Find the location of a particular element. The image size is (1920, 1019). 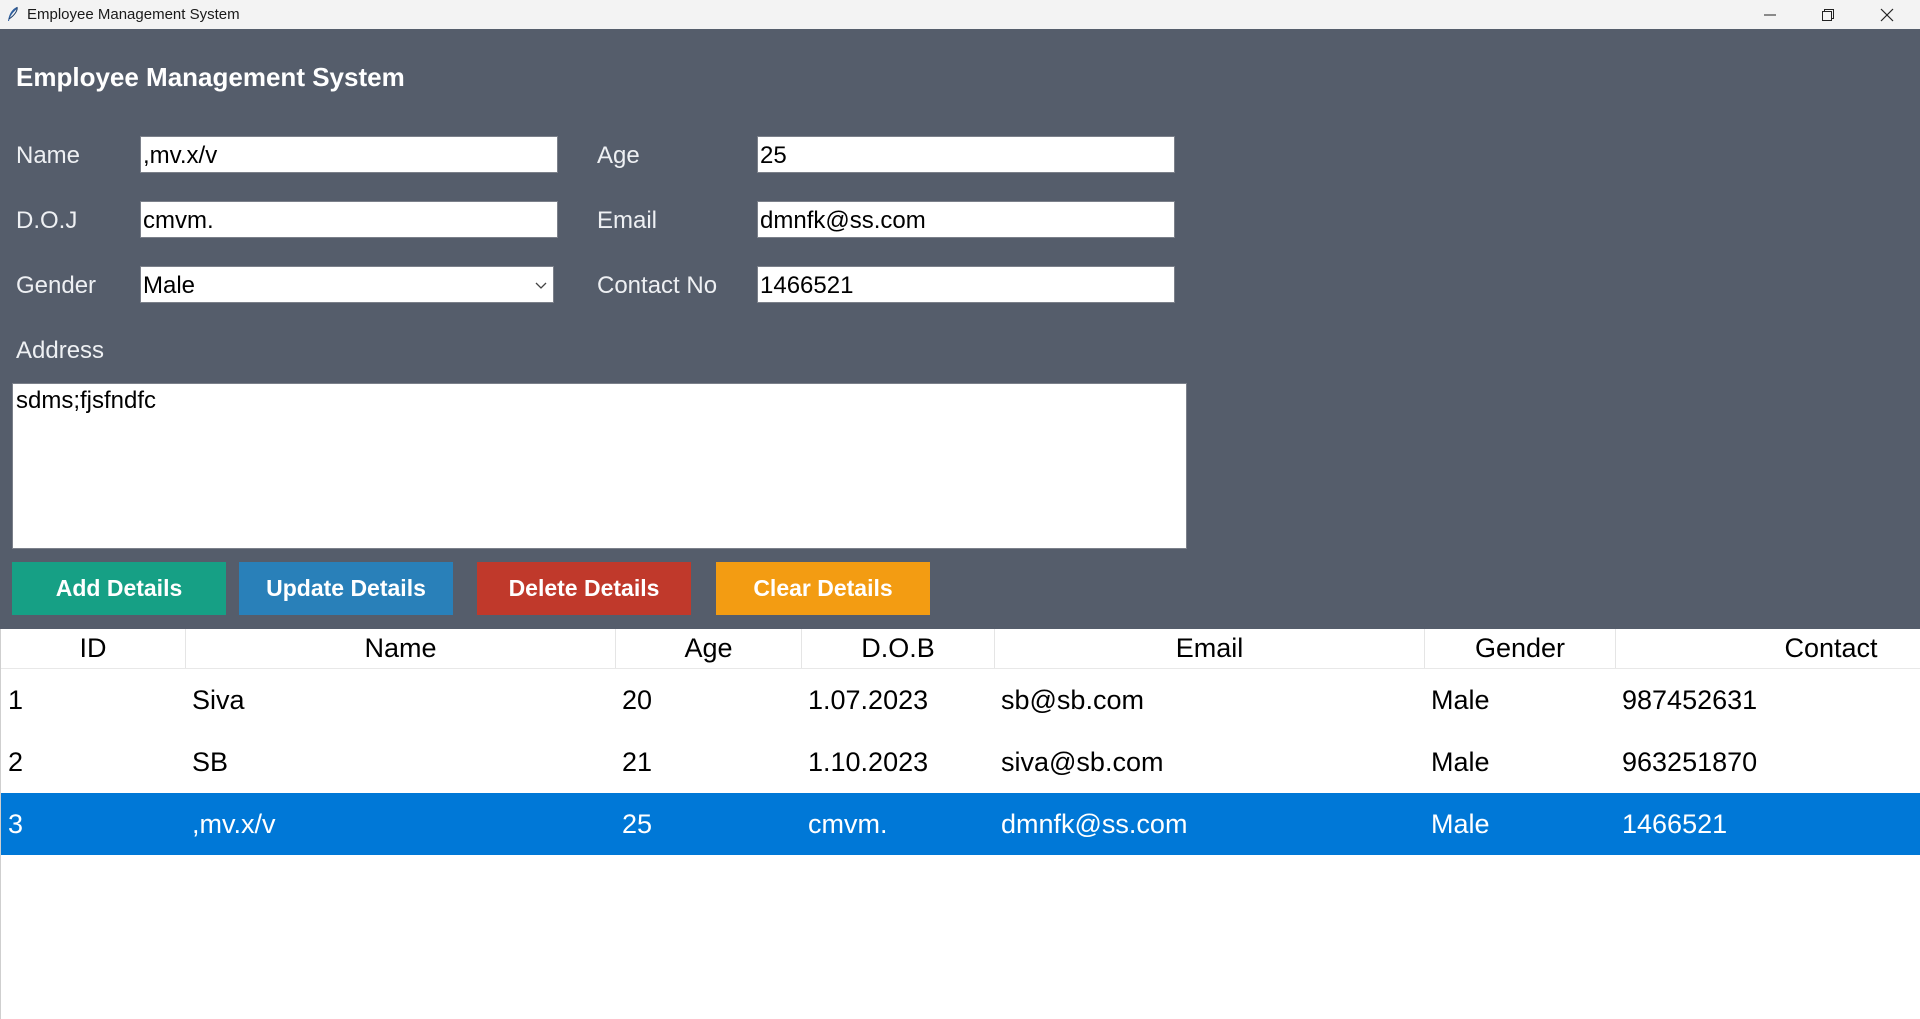

gender-select: Male is located at coordinates (347, 284).